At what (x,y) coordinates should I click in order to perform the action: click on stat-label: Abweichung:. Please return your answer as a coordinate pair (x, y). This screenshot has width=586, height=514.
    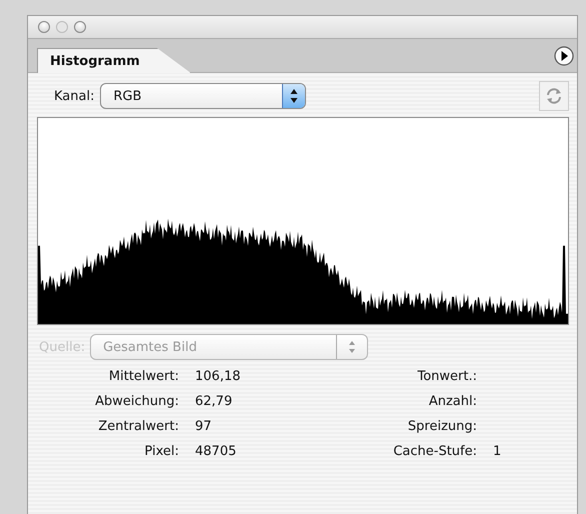
    Looking at the image, I should click on (136, 401).